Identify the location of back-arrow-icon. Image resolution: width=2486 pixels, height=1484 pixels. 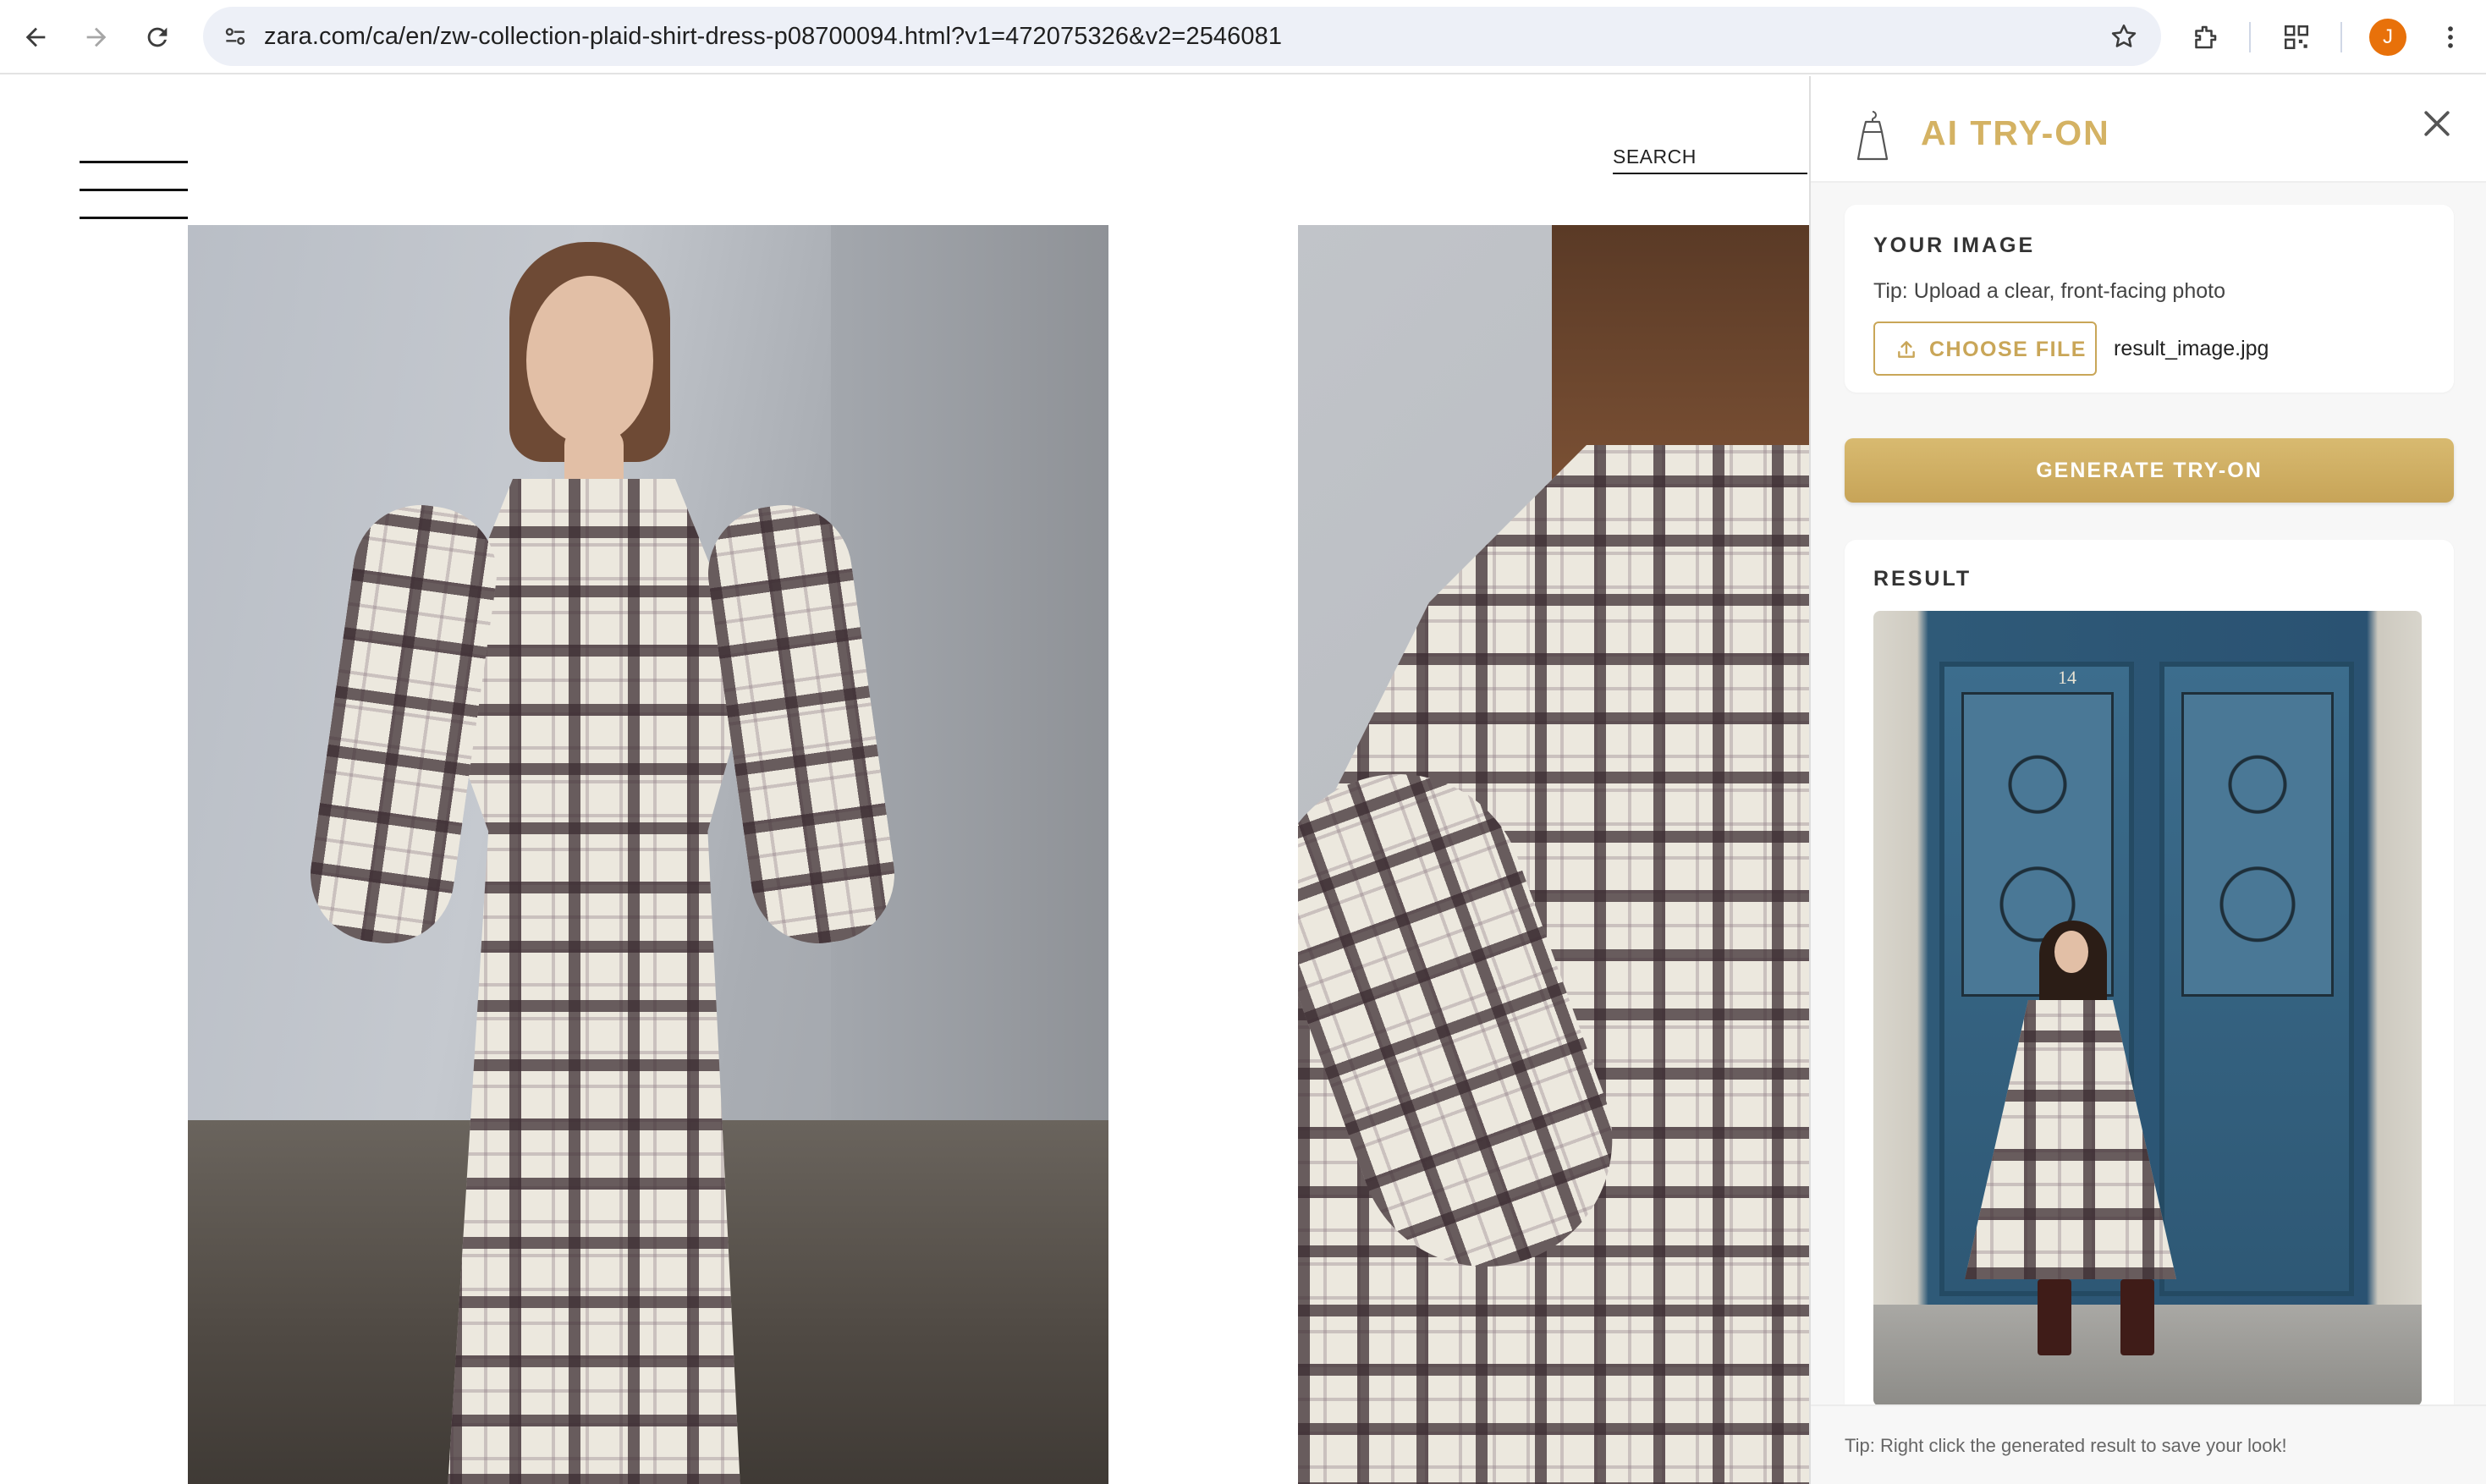
(35, 37).